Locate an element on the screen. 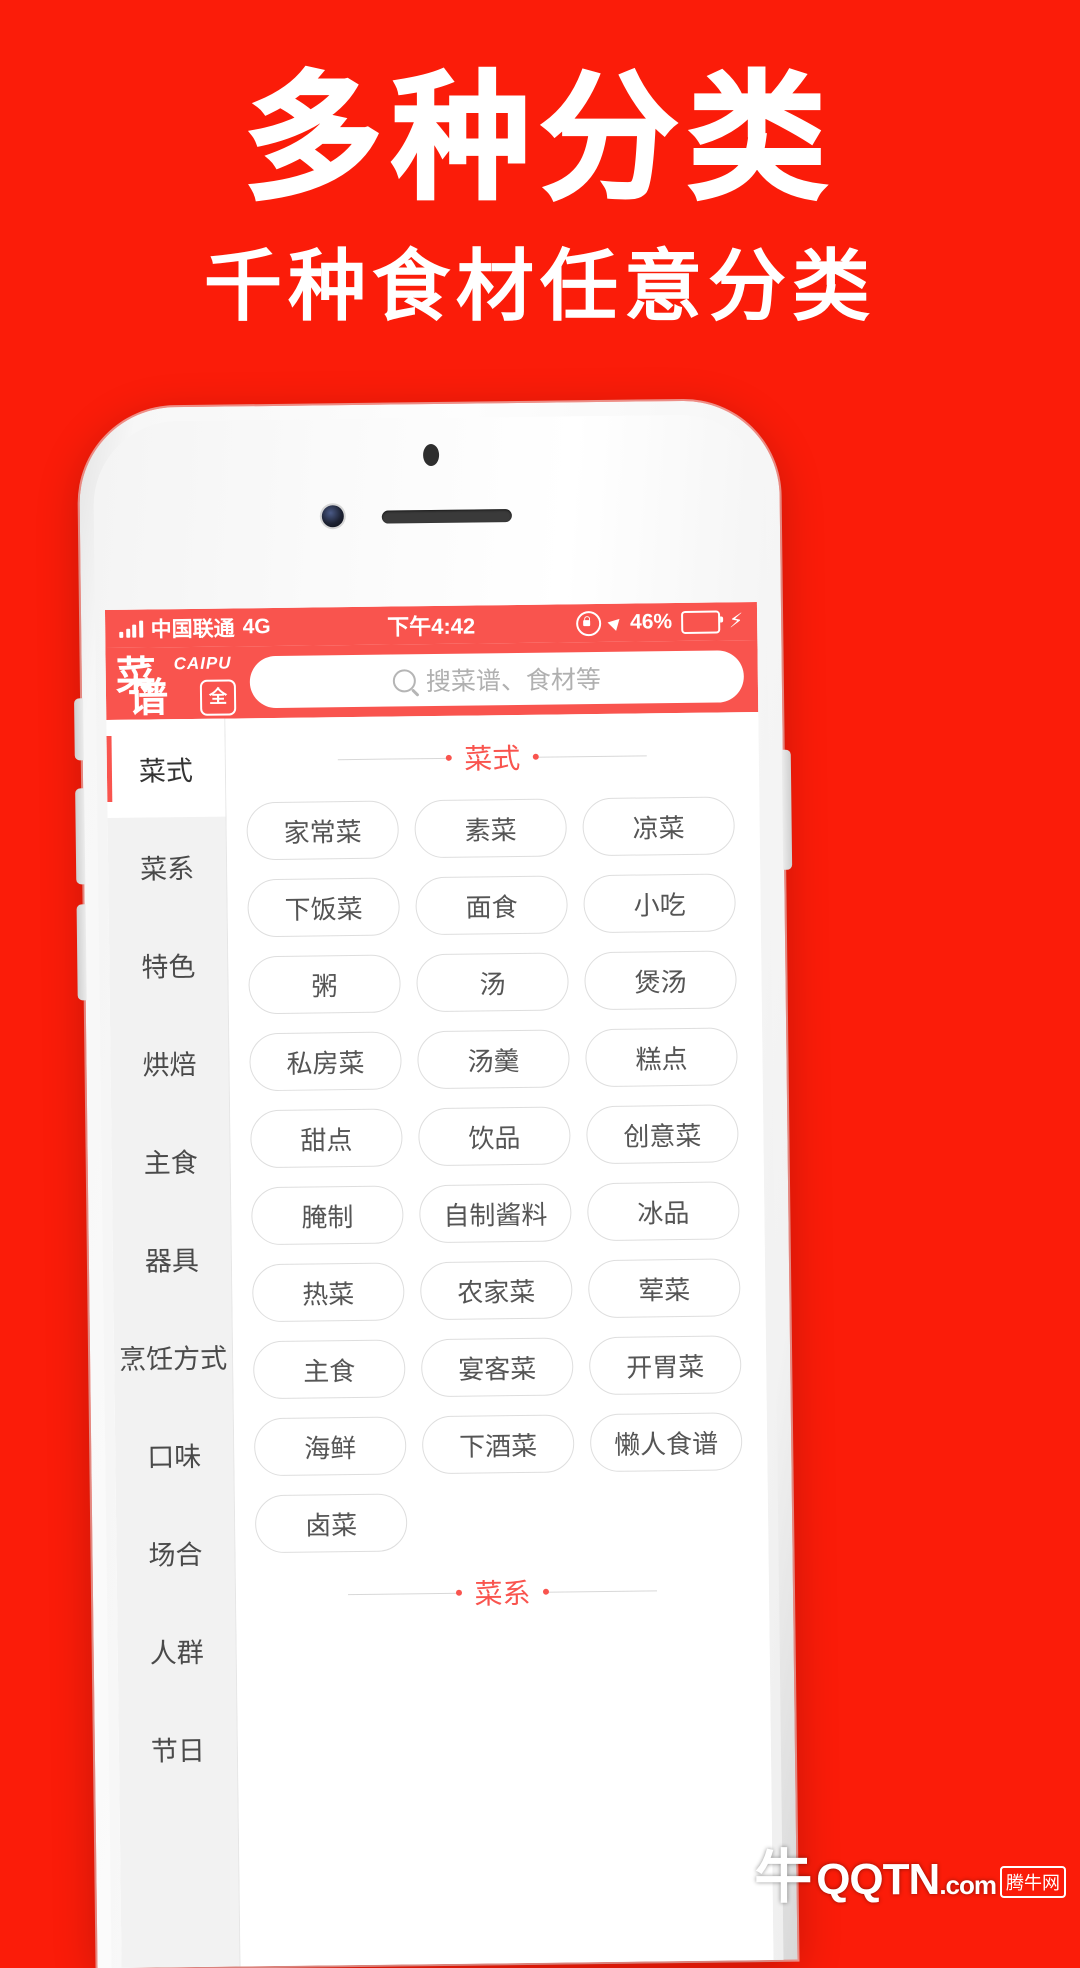  category-tag: 煲汤 is located at coordinates (660, 980).